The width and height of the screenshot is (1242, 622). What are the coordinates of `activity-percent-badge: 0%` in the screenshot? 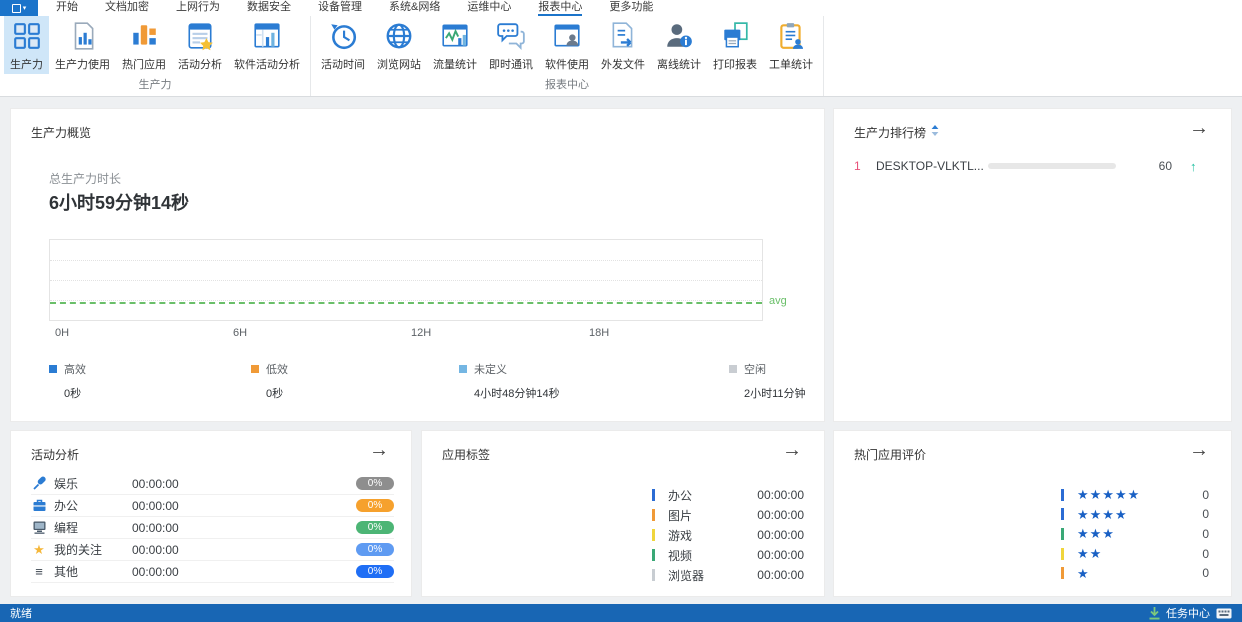 It's located at (375, 549).